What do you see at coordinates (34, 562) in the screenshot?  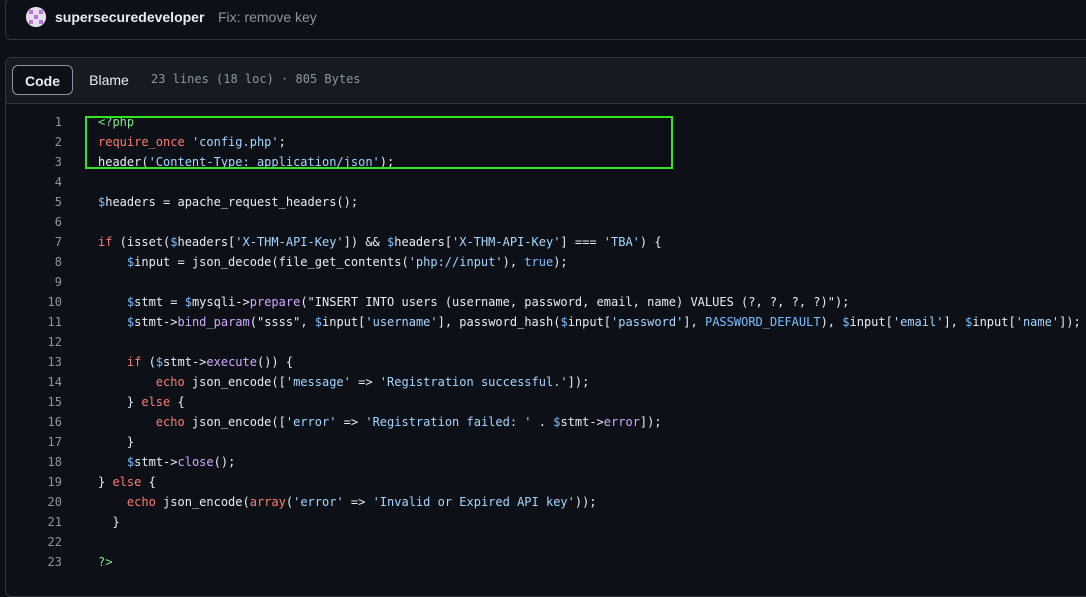 I see `line-number: 23` at bounding box center [34, 562].